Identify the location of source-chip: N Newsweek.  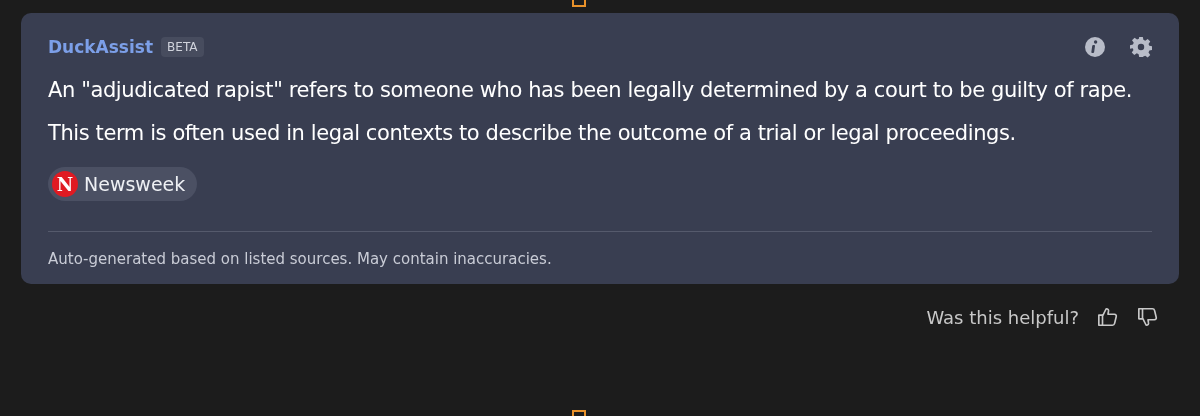
(123, 184).